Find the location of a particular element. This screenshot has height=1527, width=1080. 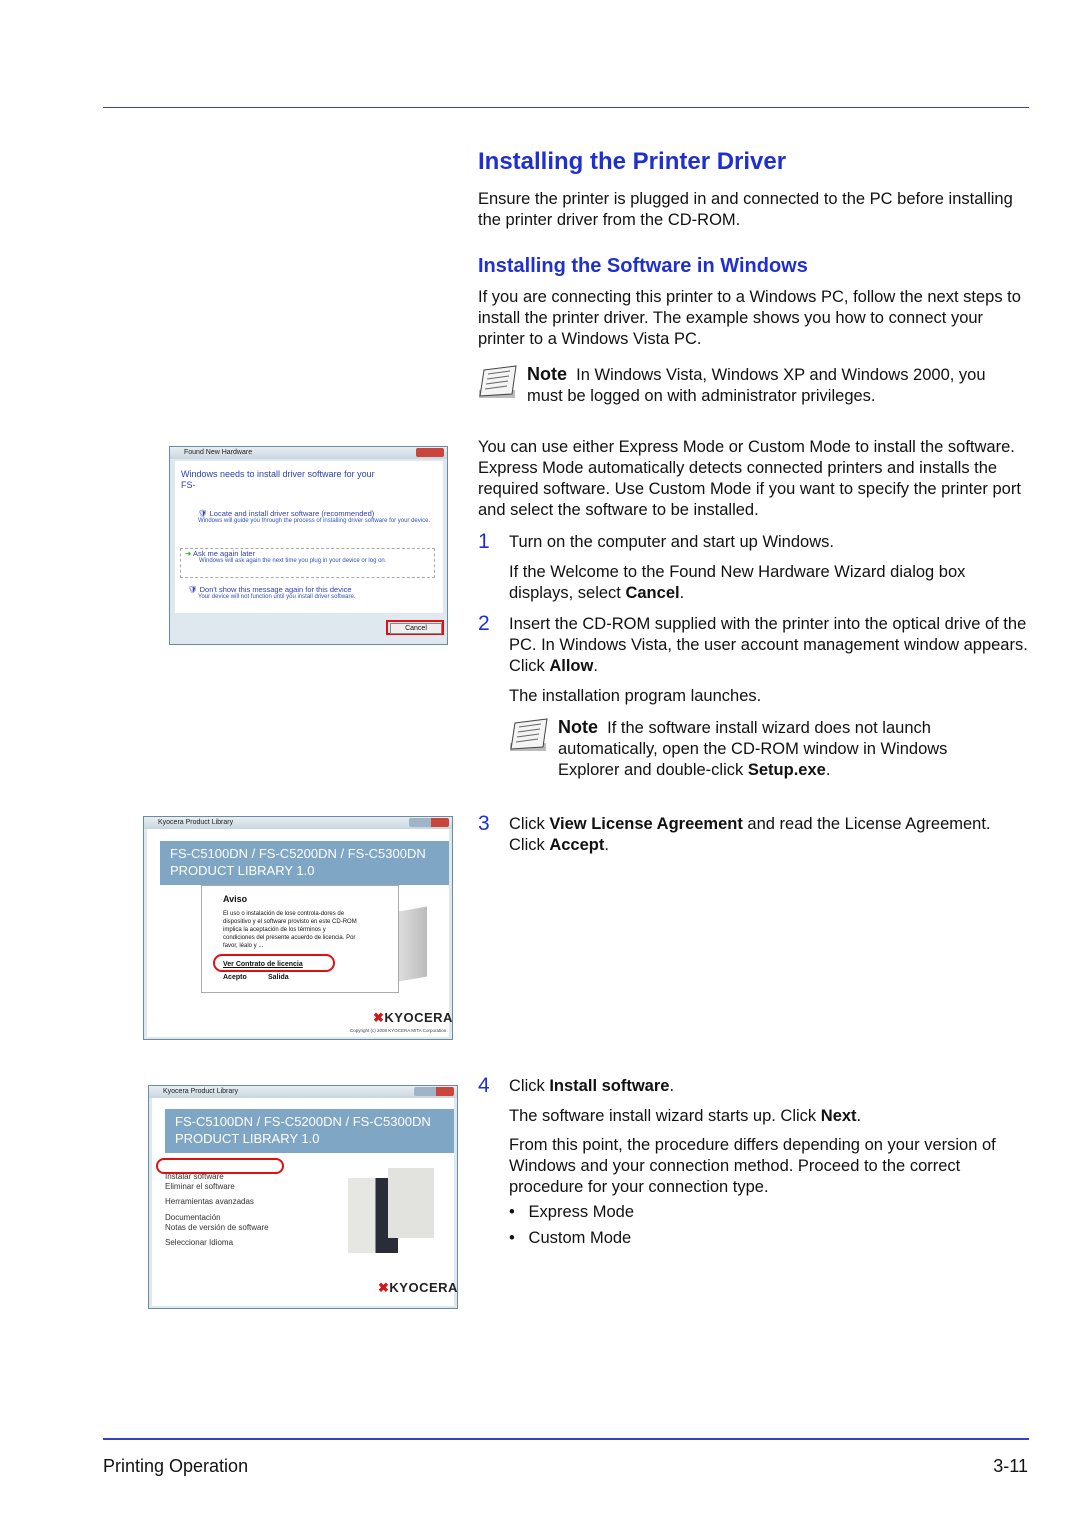

step-4-text: Click Install software. is located at coordinates (591, 1086).